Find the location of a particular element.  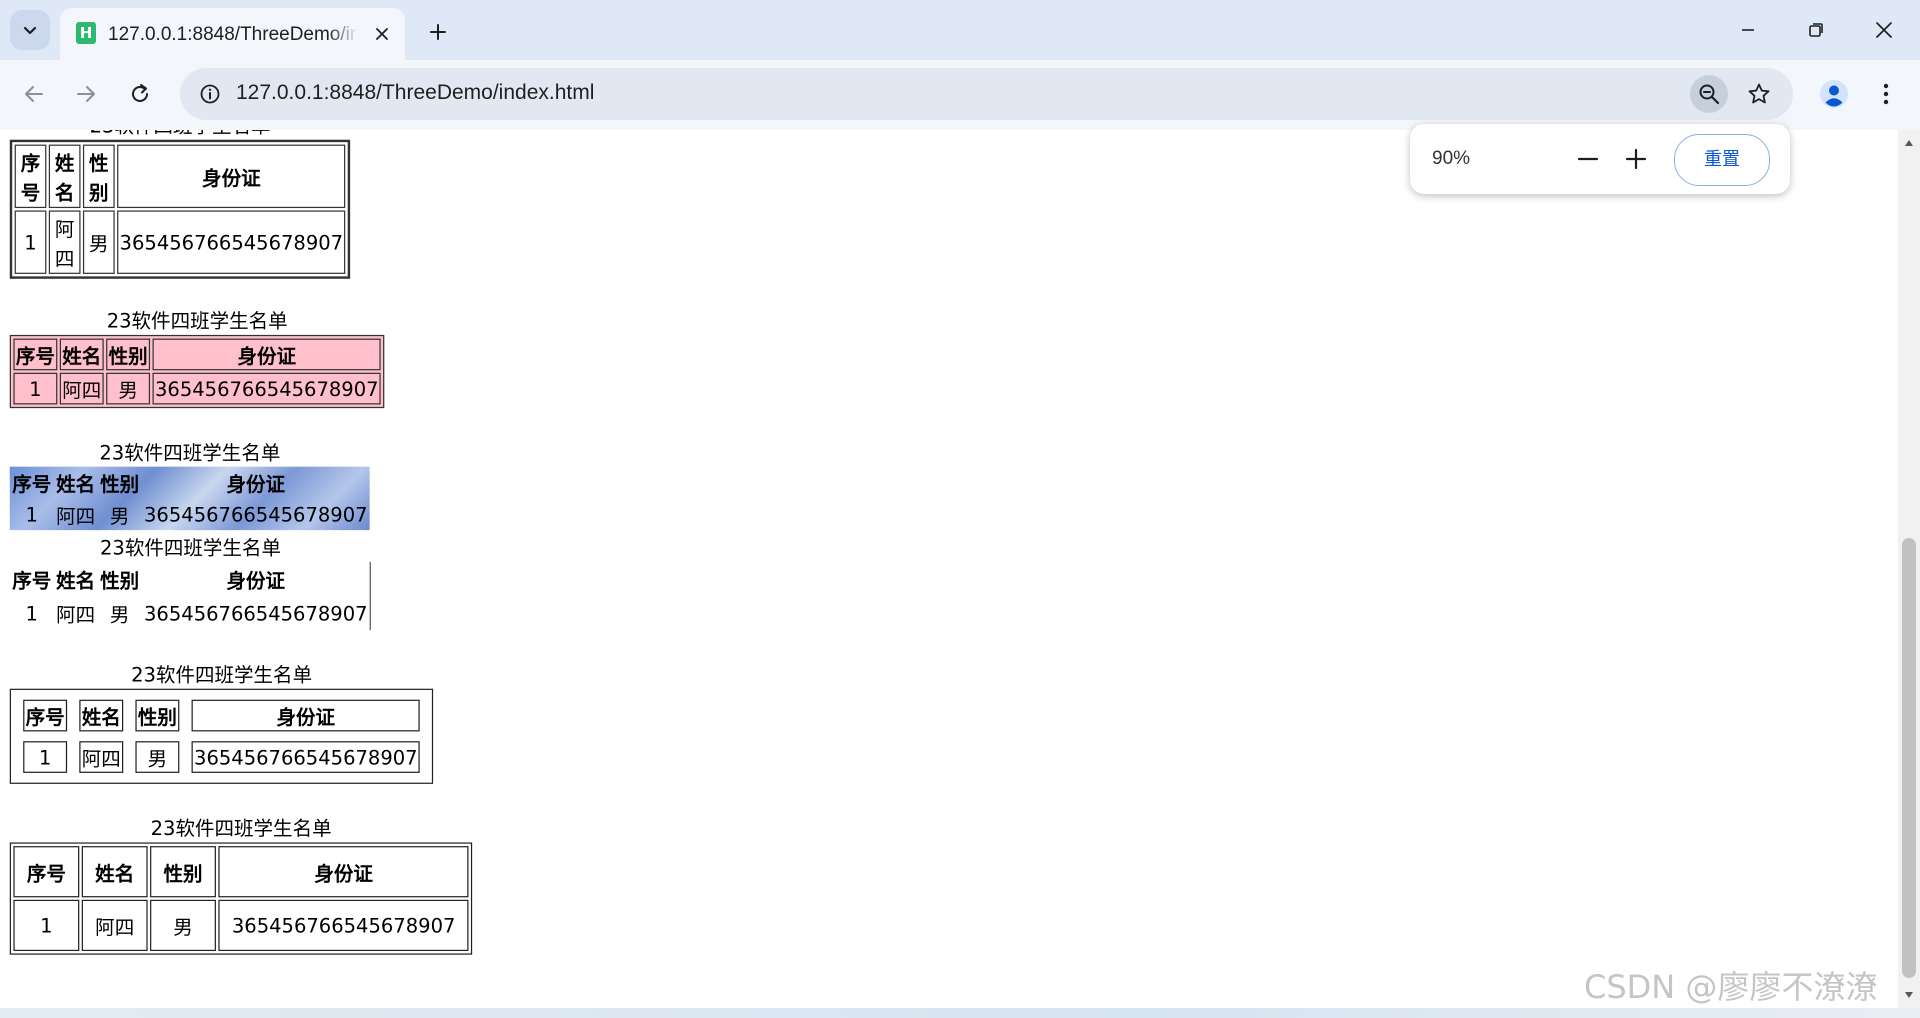

scroll-down-arrow is located at coordinates (1909, 995).